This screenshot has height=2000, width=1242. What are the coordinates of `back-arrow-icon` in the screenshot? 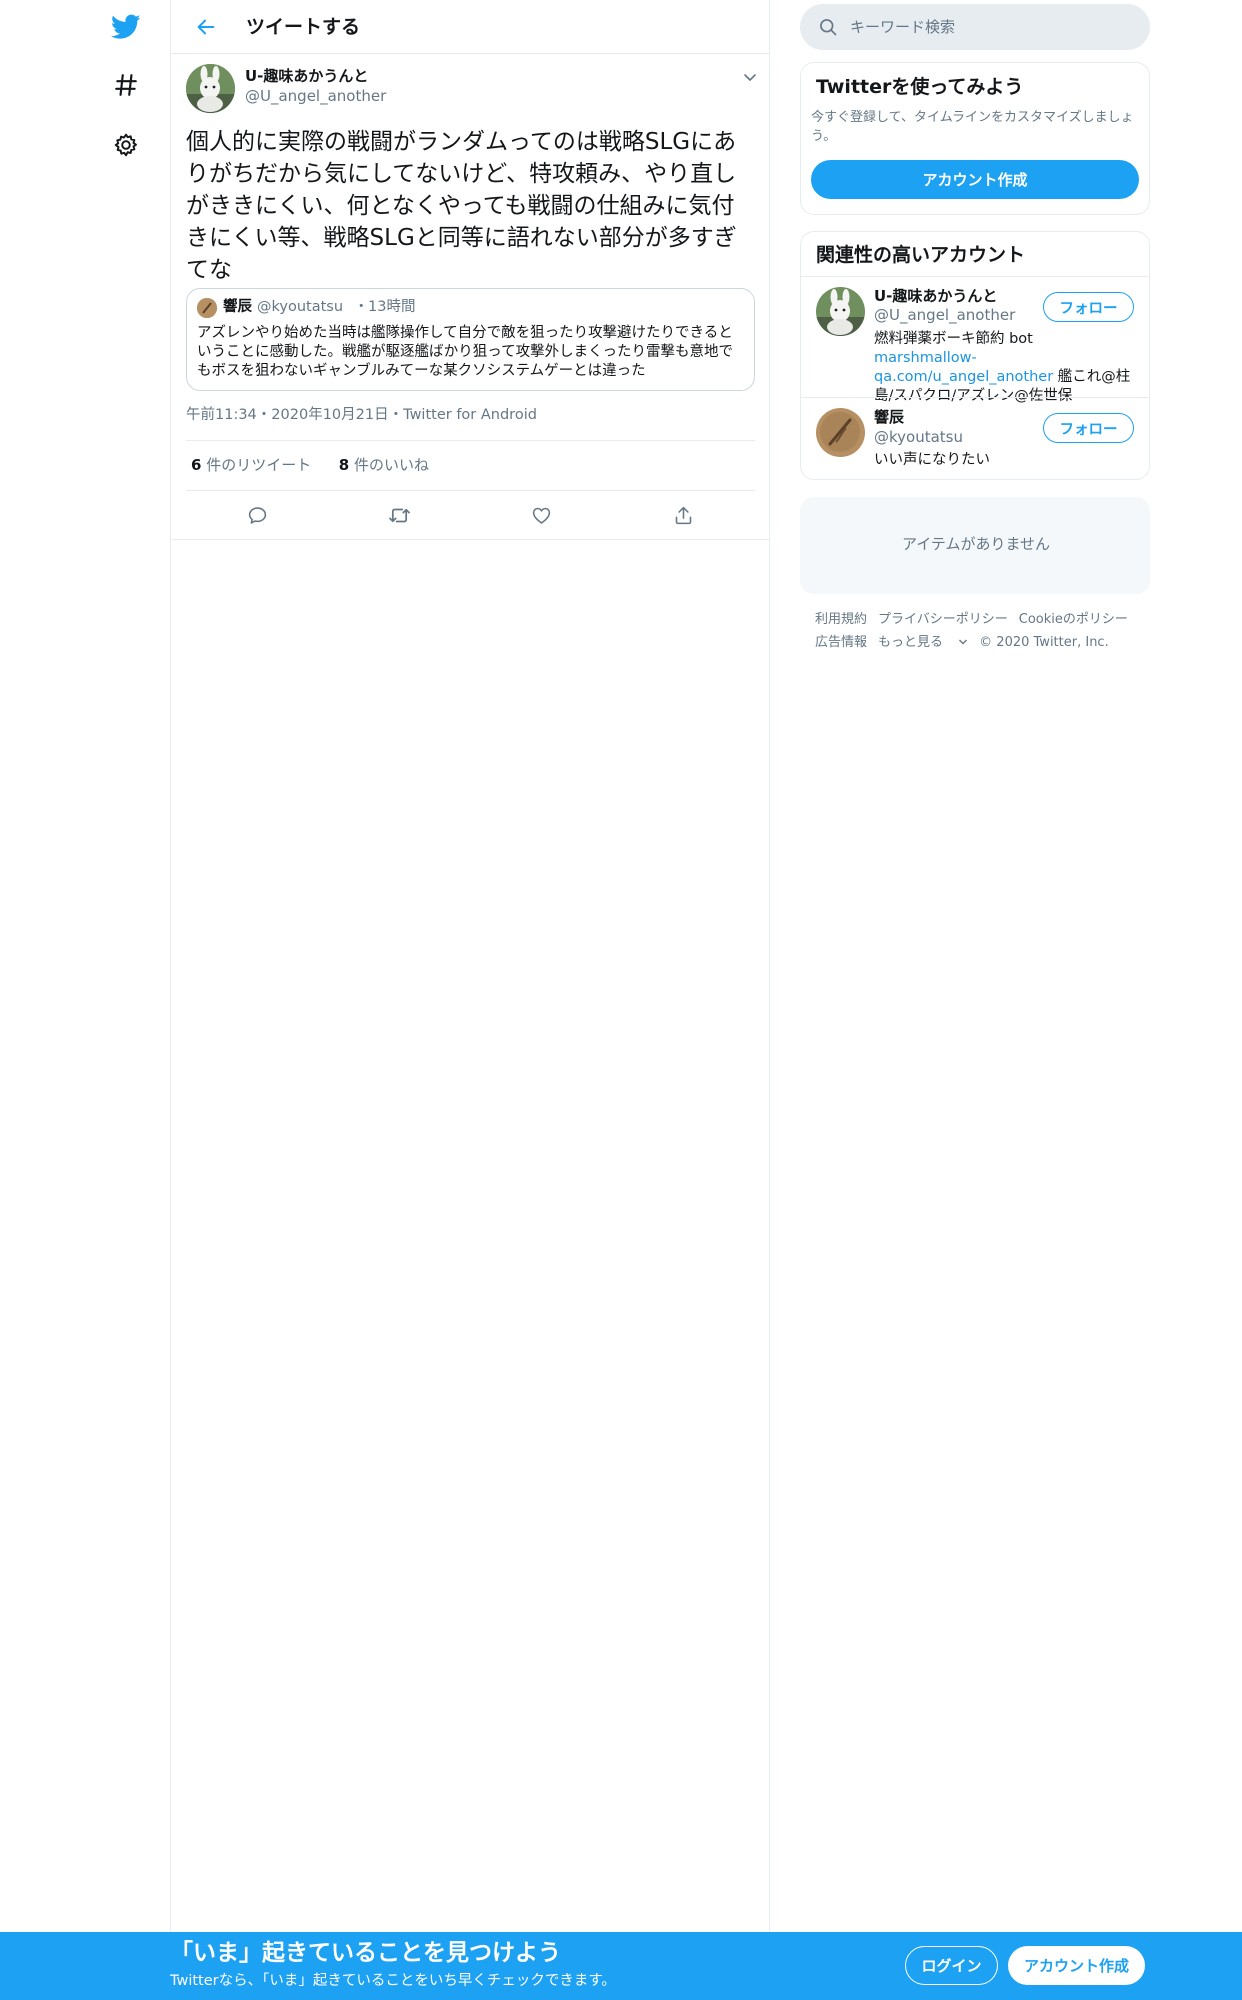 It's located at (206, 27).